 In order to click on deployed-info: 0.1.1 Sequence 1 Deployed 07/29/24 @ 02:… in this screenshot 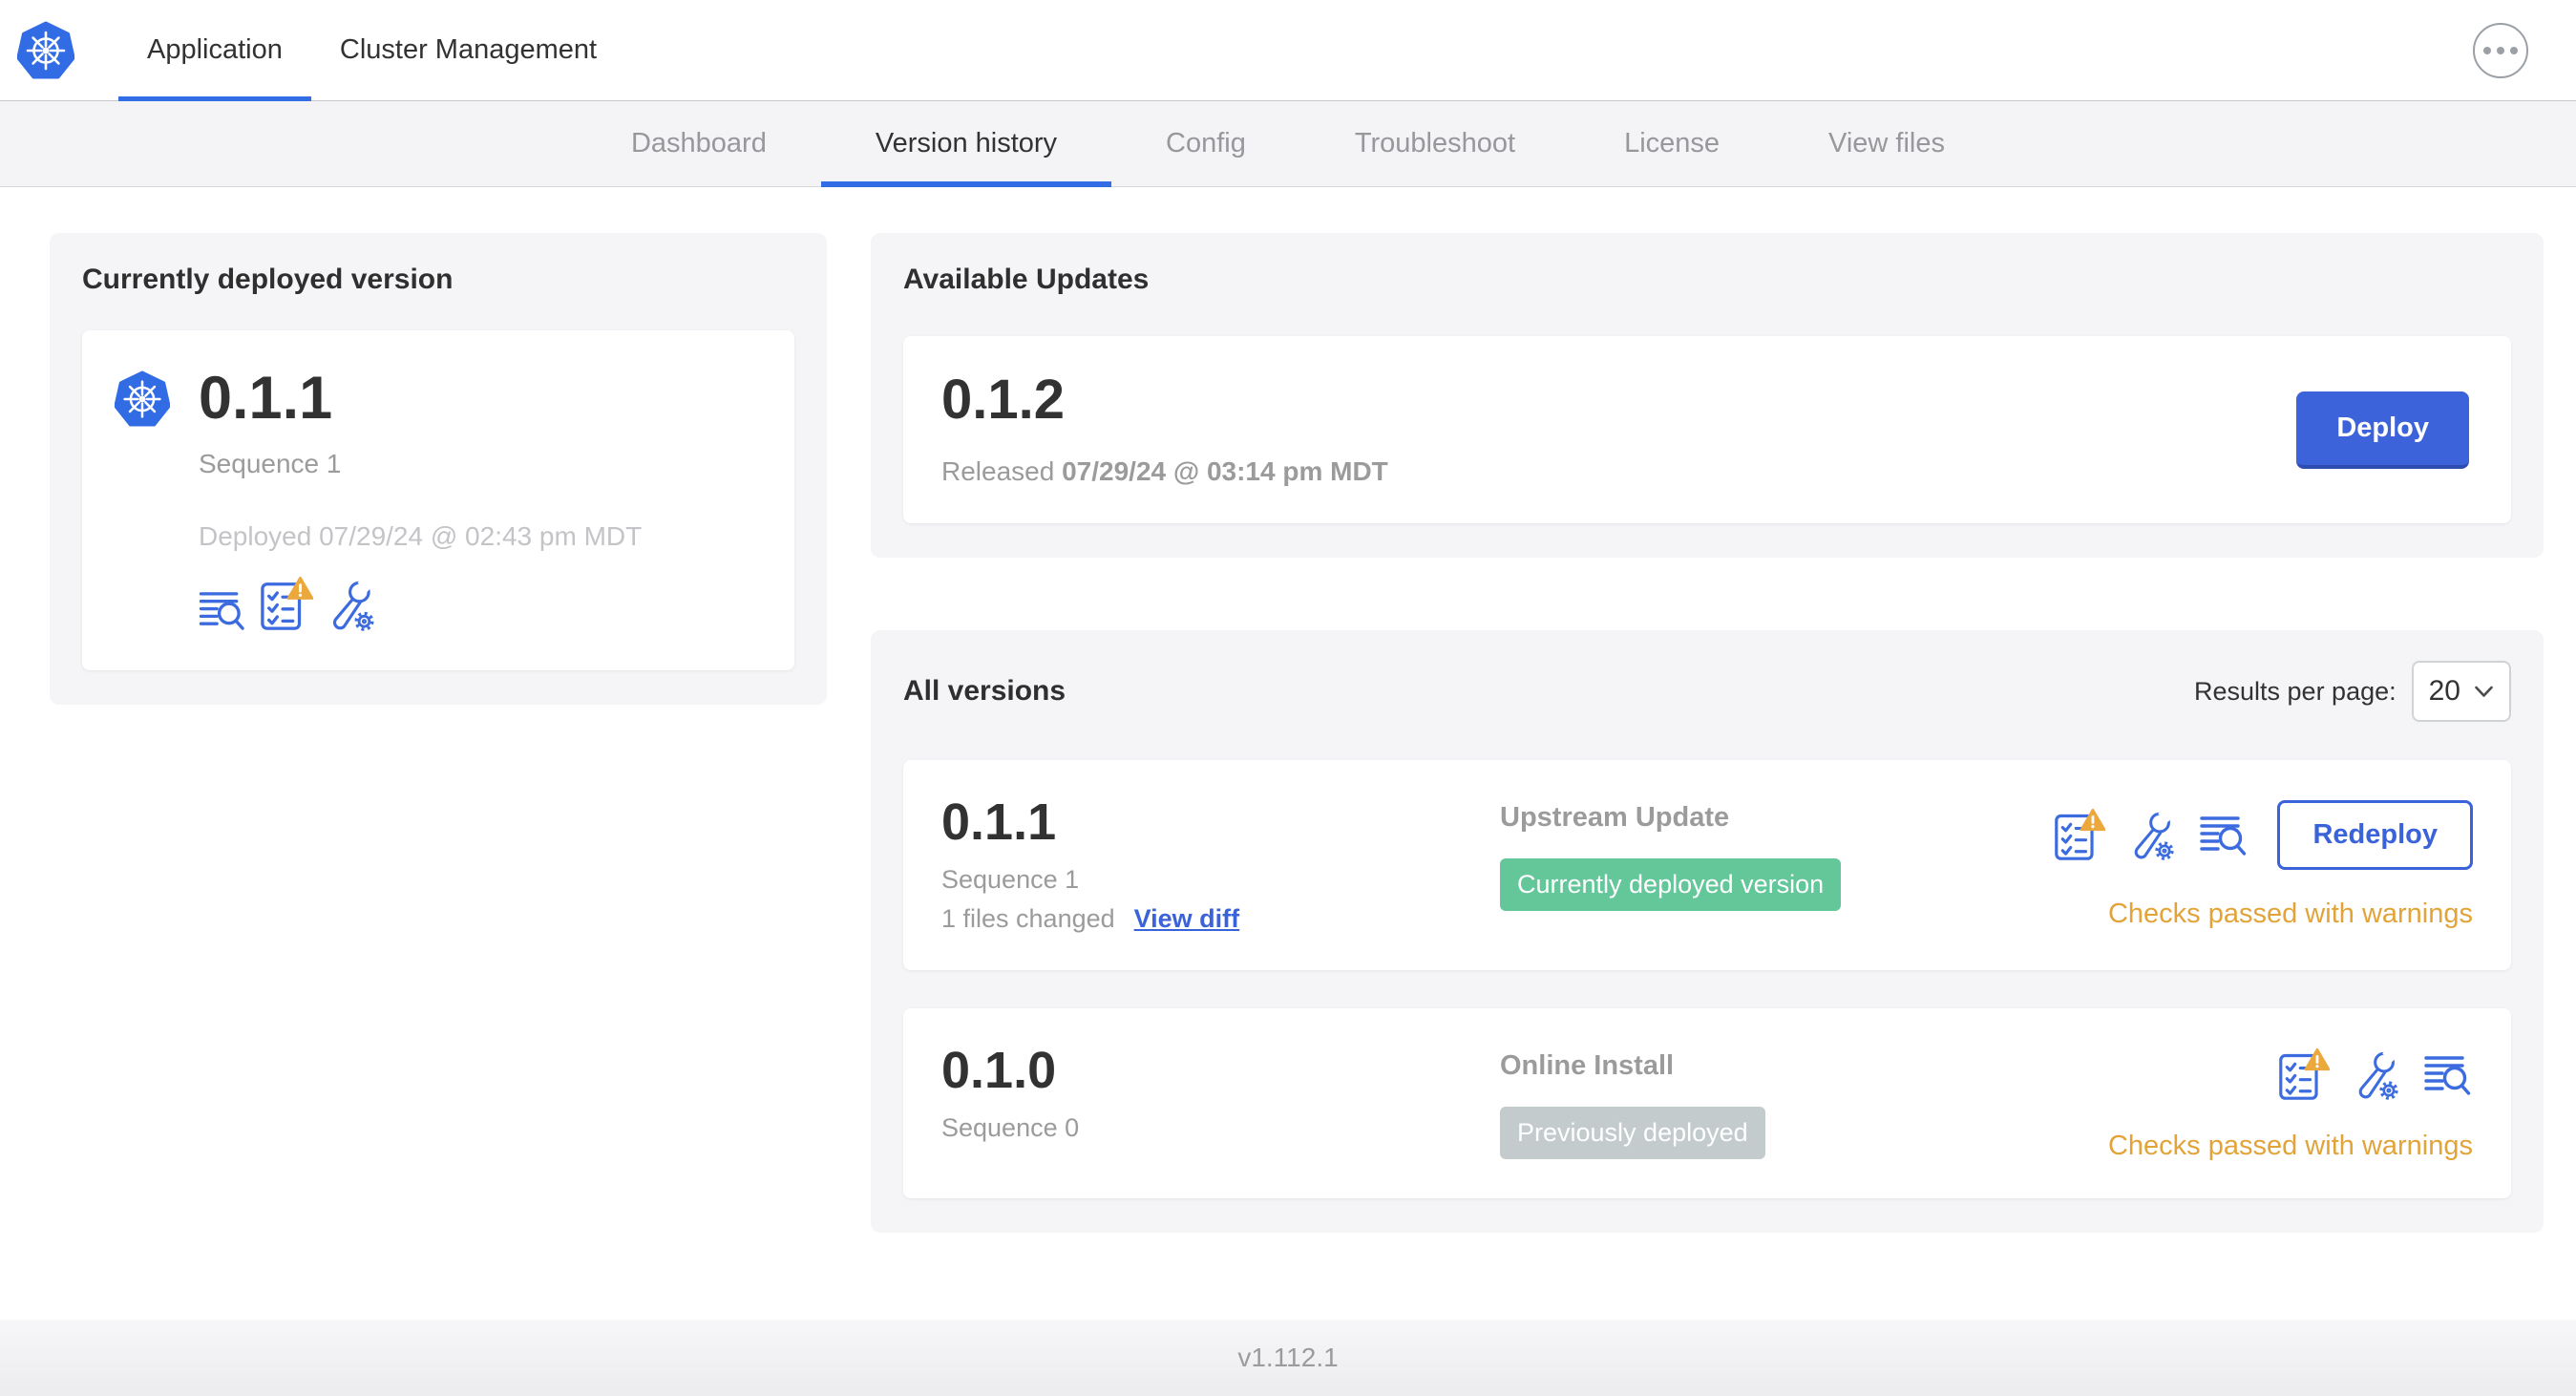, I will do `click(420, 499)`.